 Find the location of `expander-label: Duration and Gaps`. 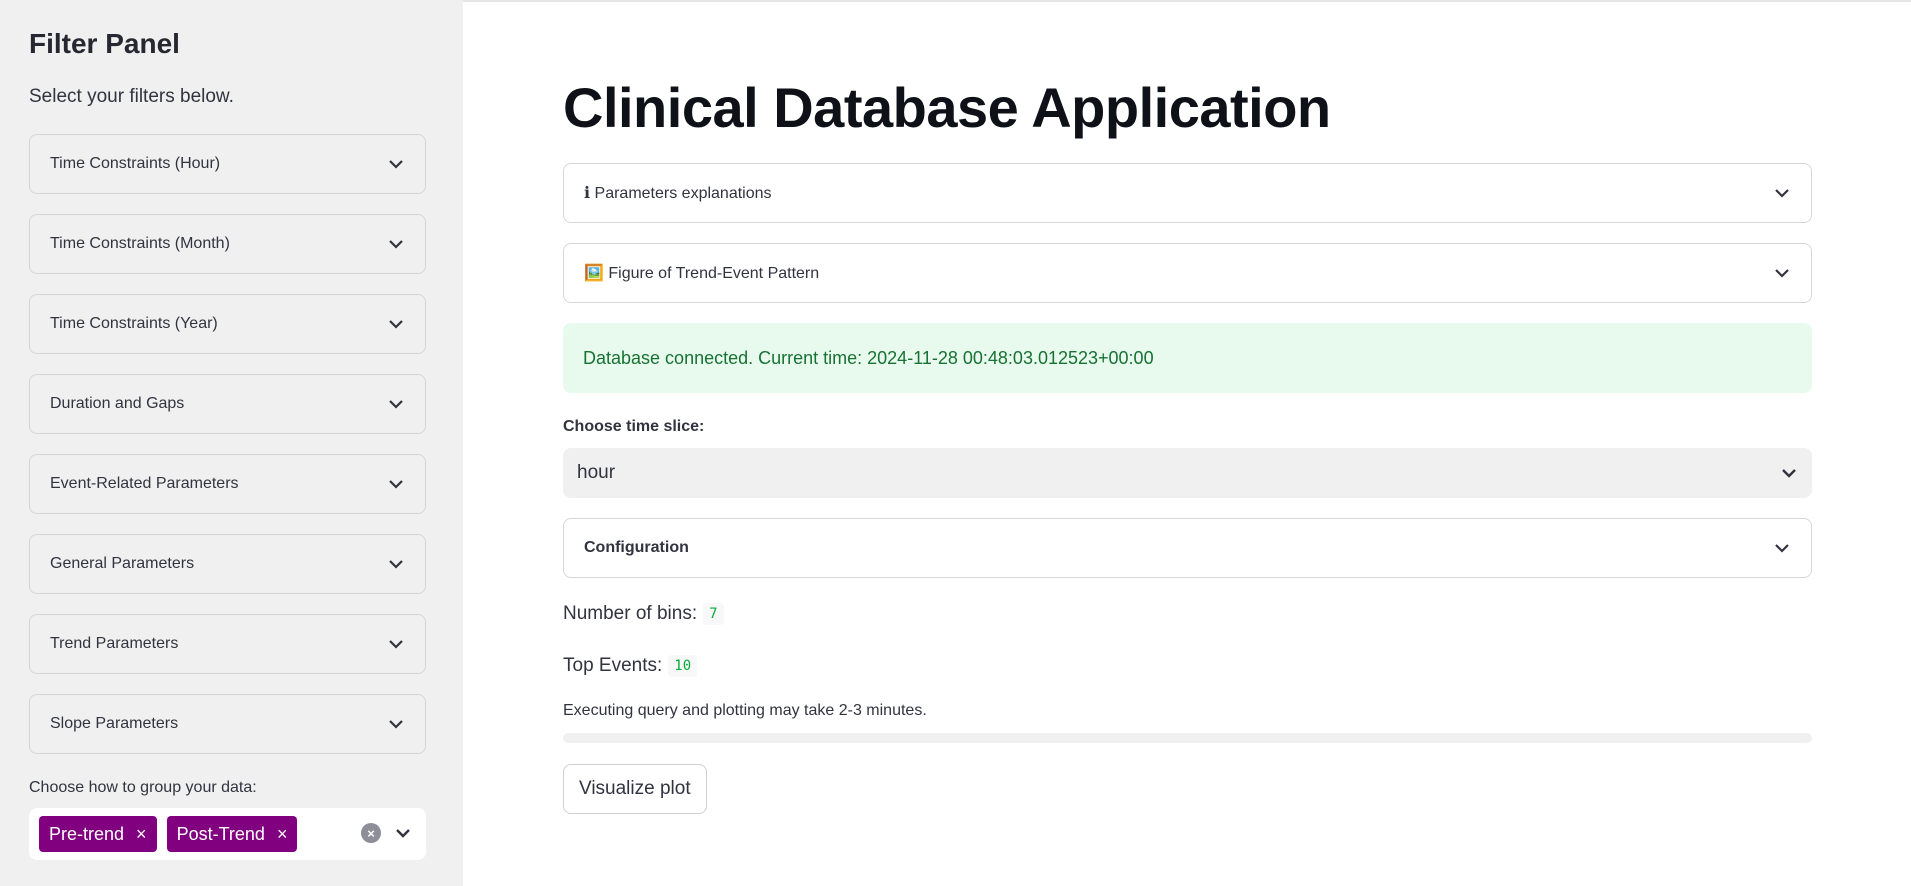

expander-label: Duration and Gaps is located at coordinates (117, 403).